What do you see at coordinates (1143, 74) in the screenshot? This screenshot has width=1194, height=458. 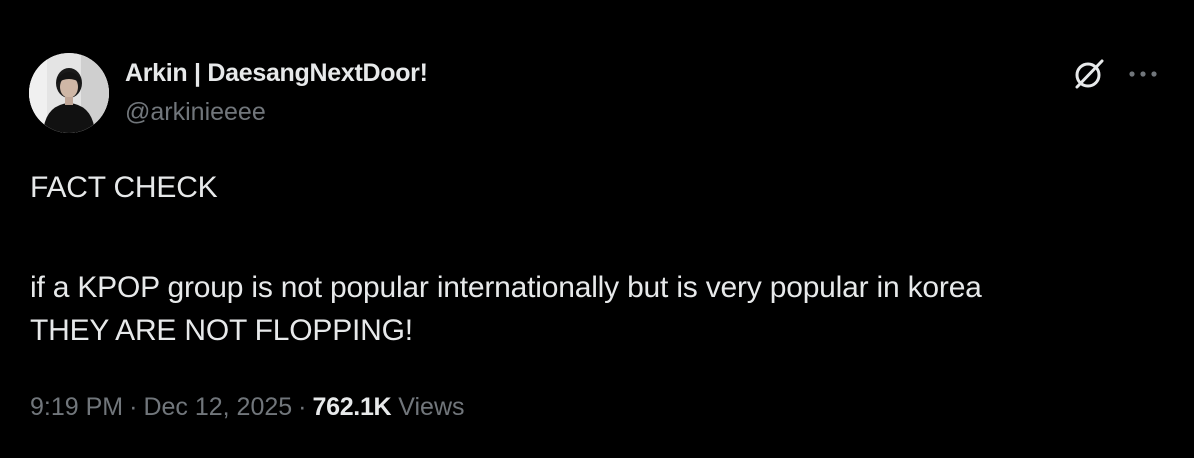 I see `more-options-icon` at bounding box center [1143, 74].